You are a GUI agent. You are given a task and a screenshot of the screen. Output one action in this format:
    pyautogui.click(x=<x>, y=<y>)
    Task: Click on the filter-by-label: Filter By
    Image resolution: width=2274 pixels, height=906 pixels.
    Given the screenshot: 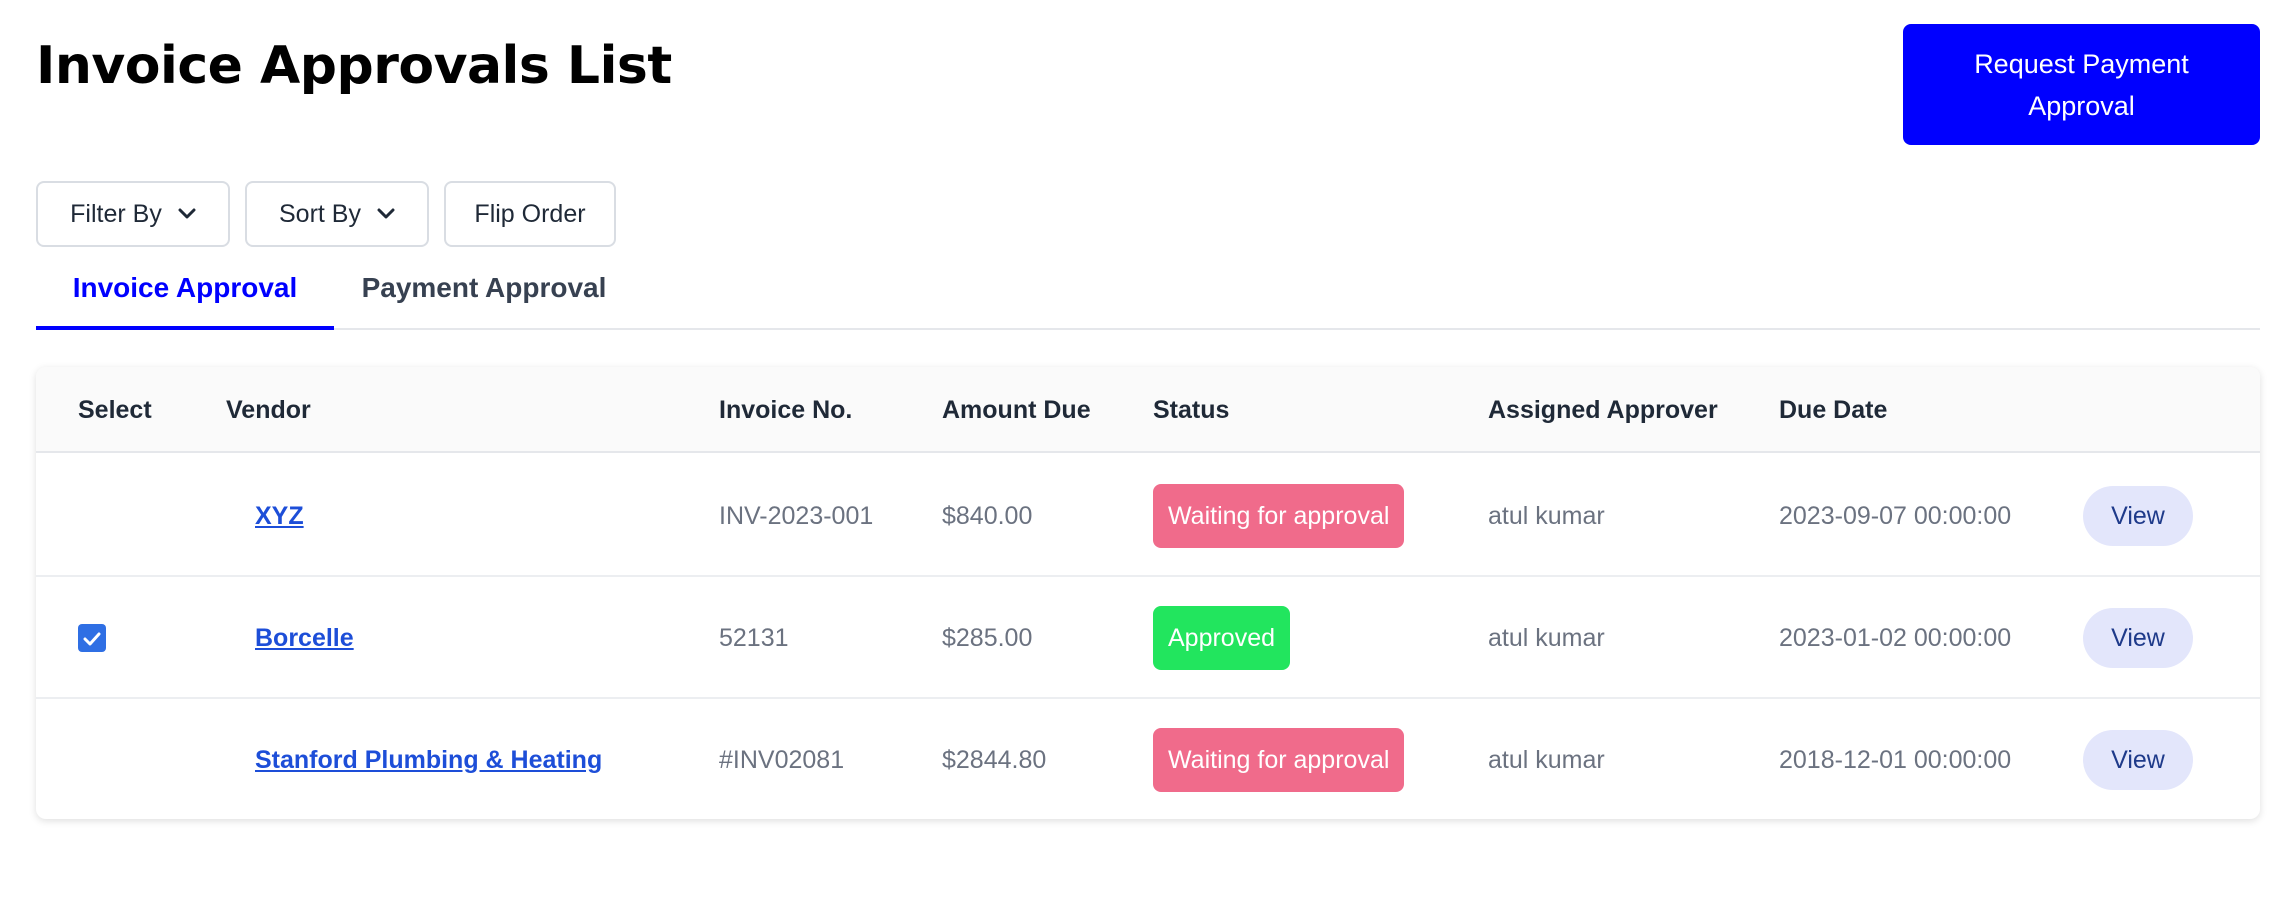 What is the action you would take?
    pyautogui.click(x=116, y=213)
    